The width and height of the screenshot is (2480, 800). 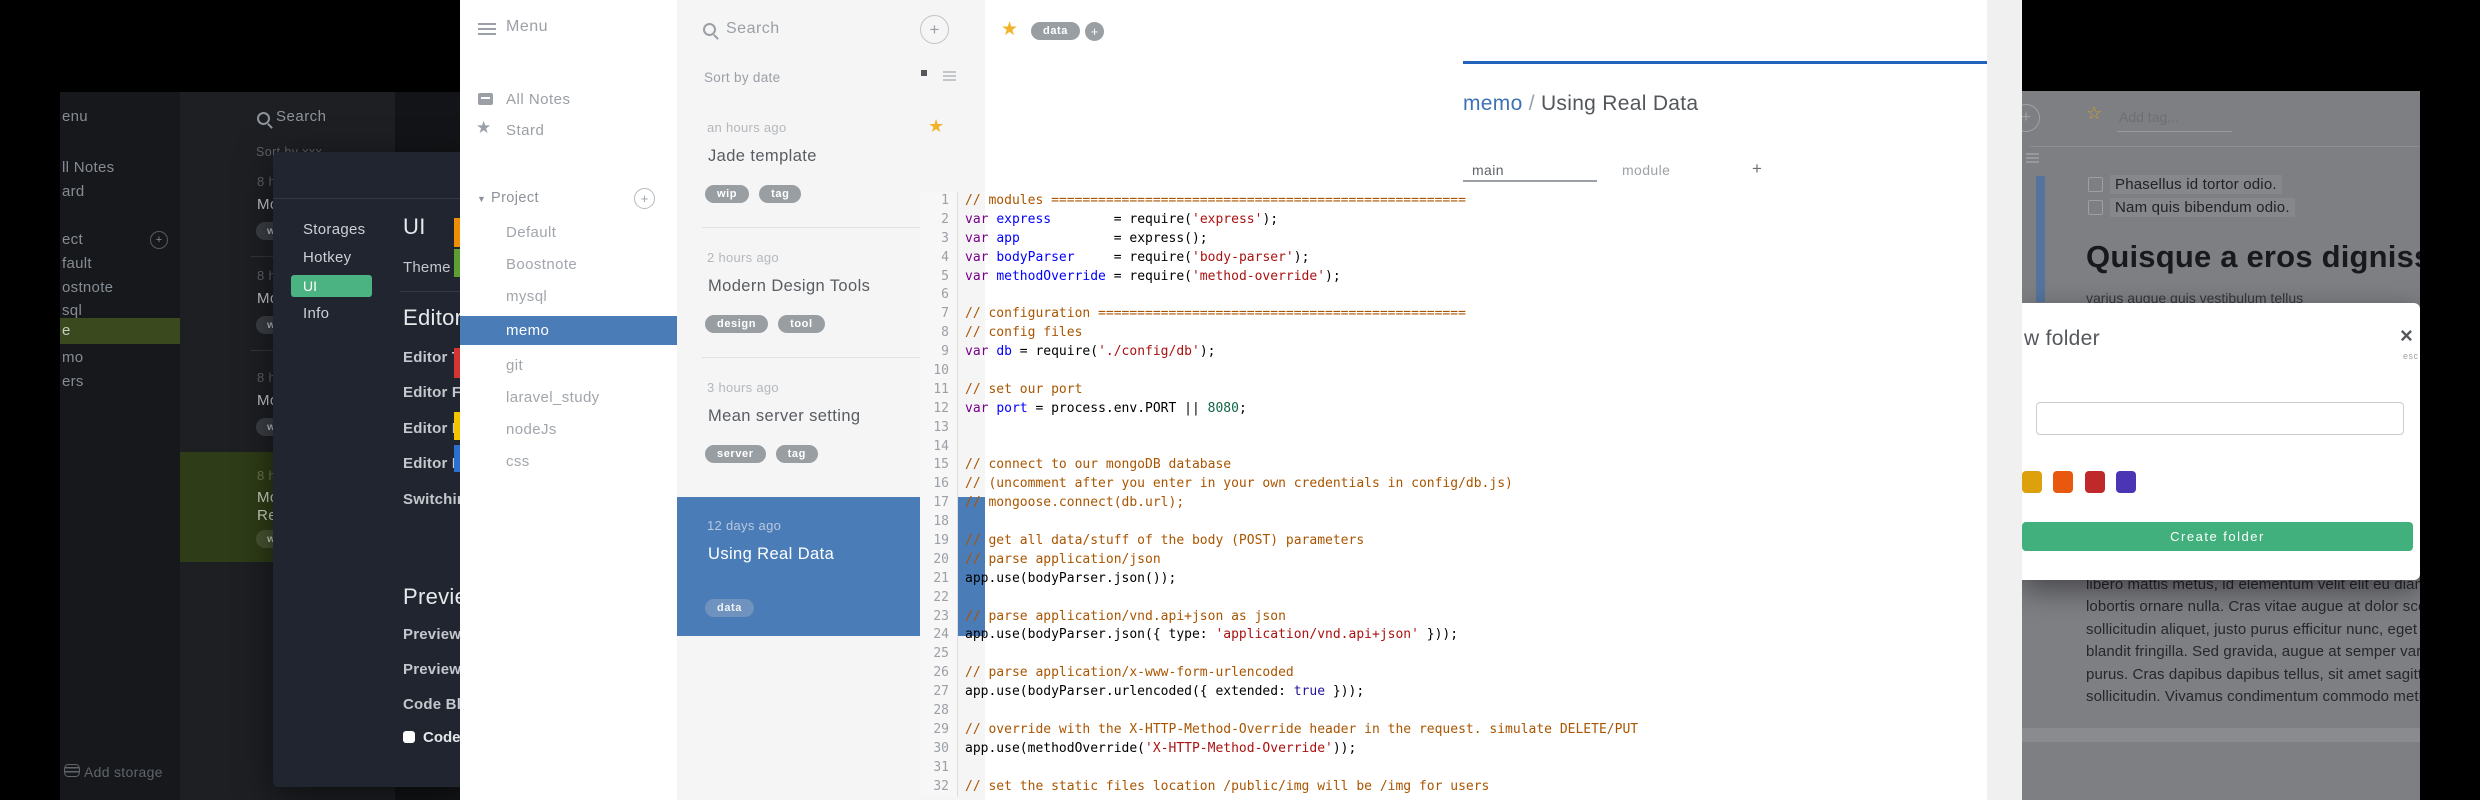 I want to click on folder-name-input, so click(x=2220, y=418).